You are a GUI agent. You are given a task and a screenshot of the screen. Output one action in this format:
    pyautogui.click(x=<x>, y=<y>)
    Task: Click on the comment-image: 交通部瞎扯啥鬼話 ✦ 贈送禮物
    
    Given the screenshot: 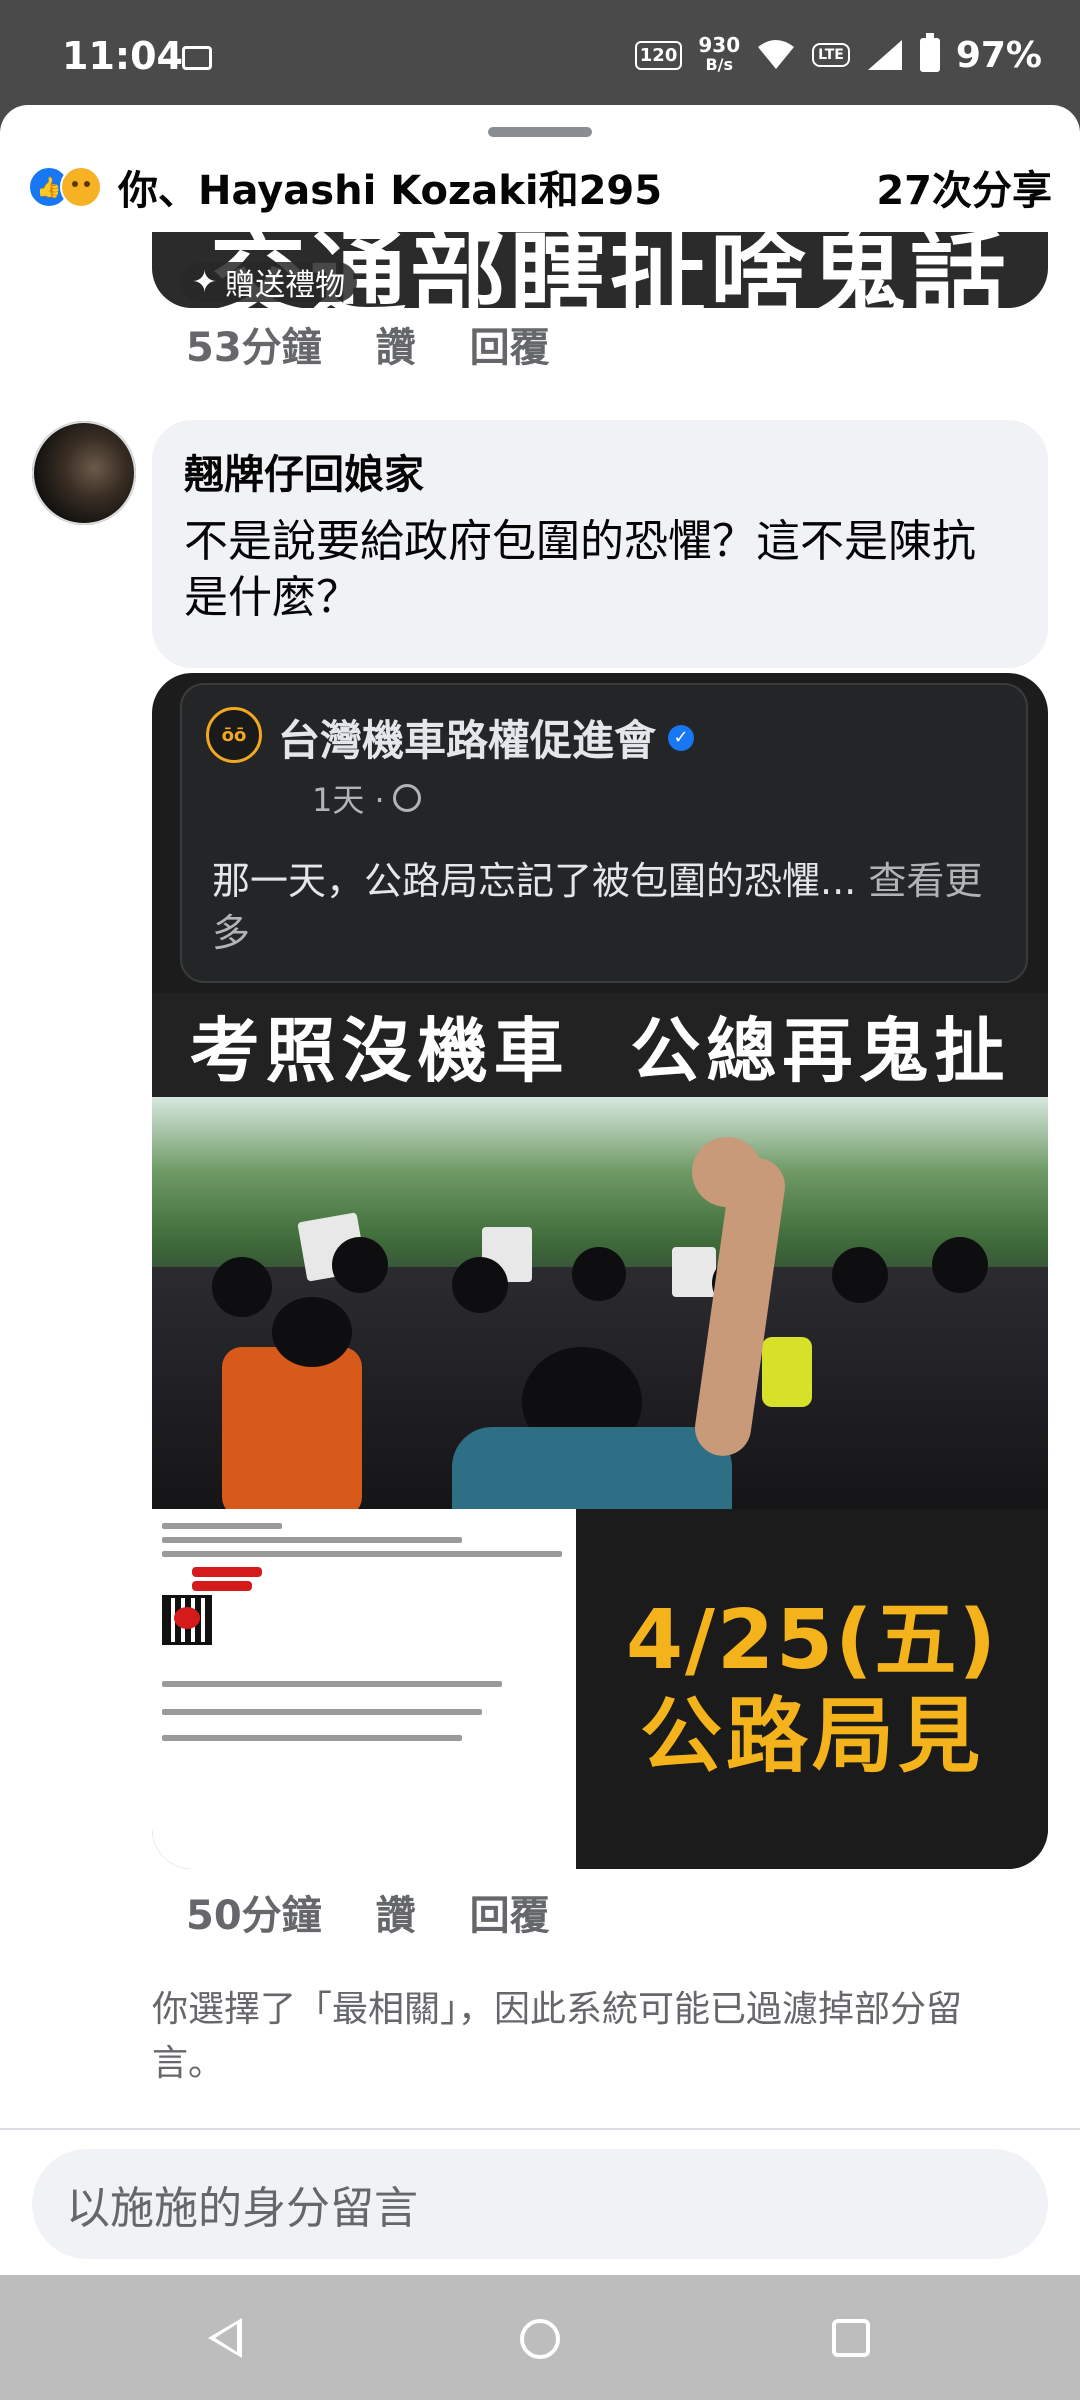 What is the action you would take?
    pyautogui.click(x=600, y=270)
    